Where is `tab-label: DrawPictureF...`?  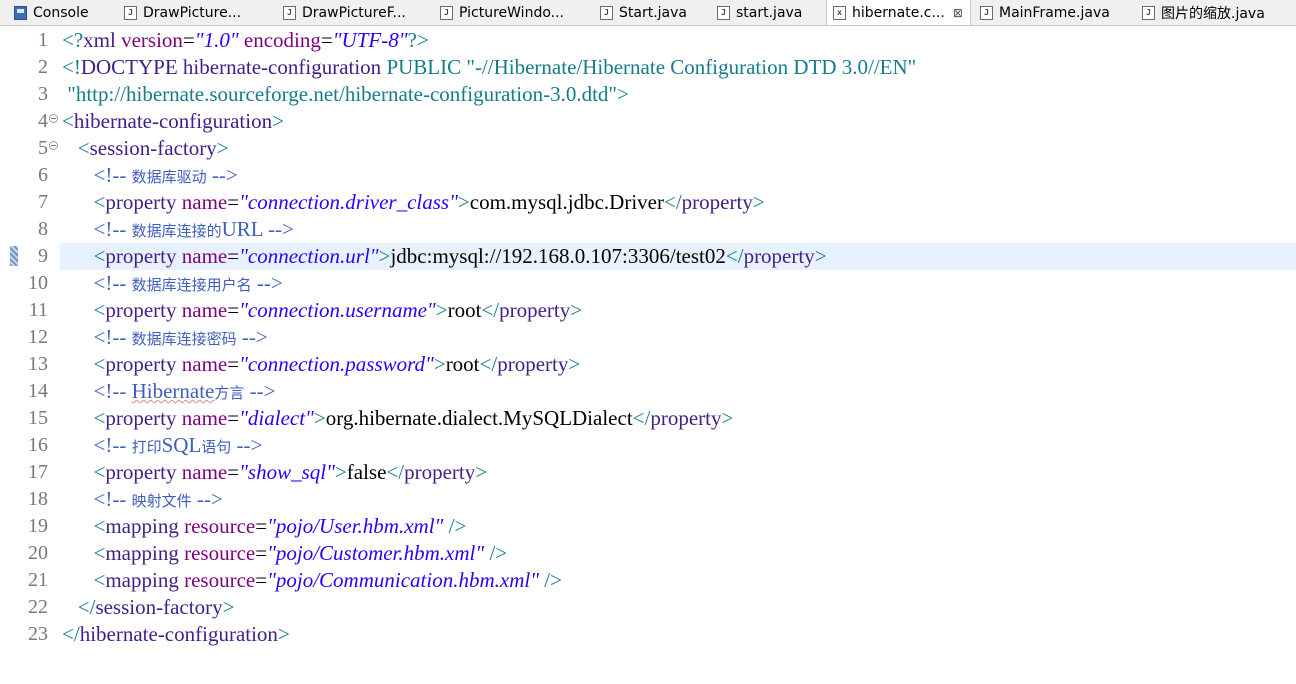 tab-label: DrawPictureF... is located at coordinates (354, 12).